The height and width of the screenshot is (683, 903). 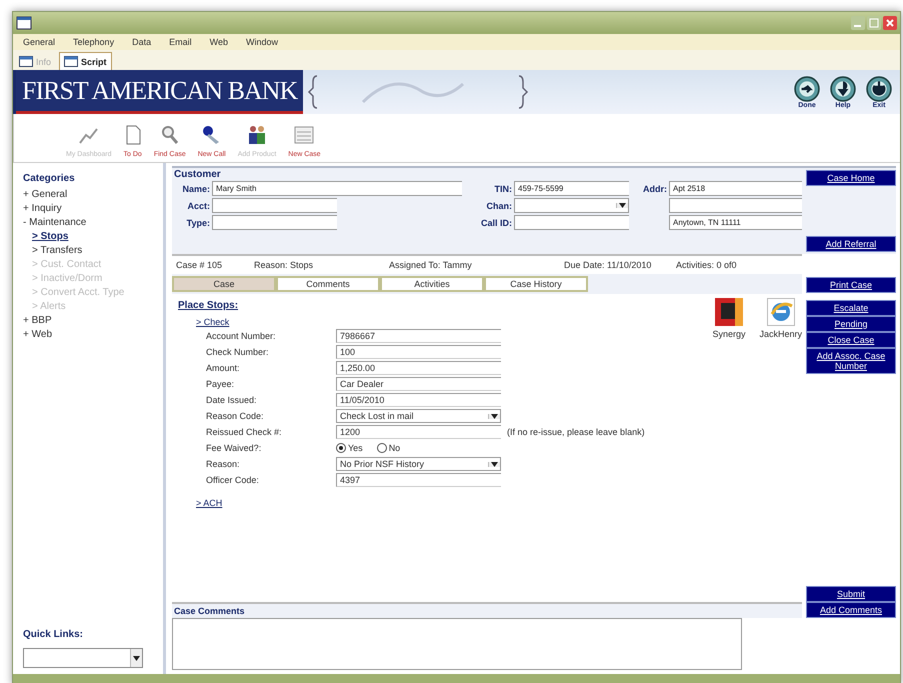 I want to click on field-label: Account Number:, so click(x=241, y=336).